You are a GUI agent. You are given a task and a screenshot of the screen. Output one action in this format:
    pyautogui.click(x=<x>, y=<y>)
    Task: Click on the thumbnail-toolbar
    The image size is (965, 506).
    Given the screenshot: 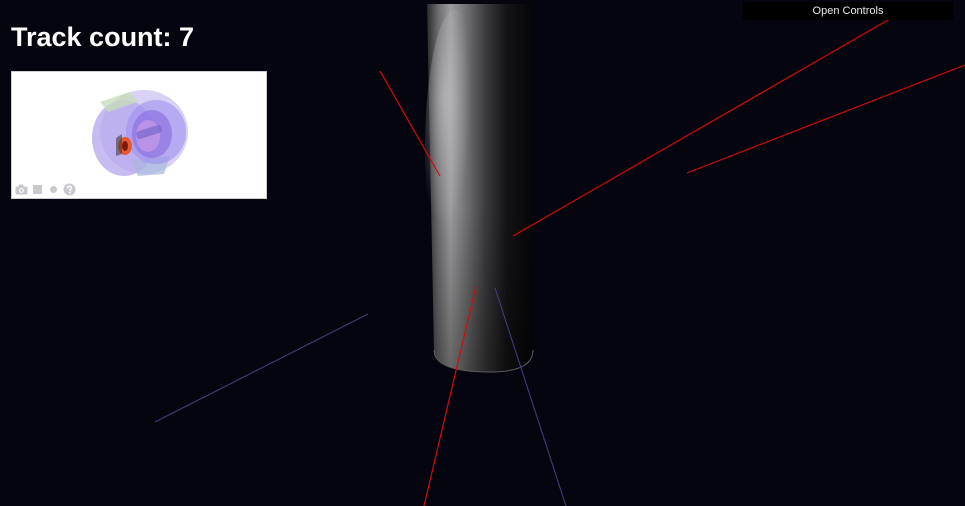 What is the action you would take?
    pyautogui.click(x=45, y=189)
    